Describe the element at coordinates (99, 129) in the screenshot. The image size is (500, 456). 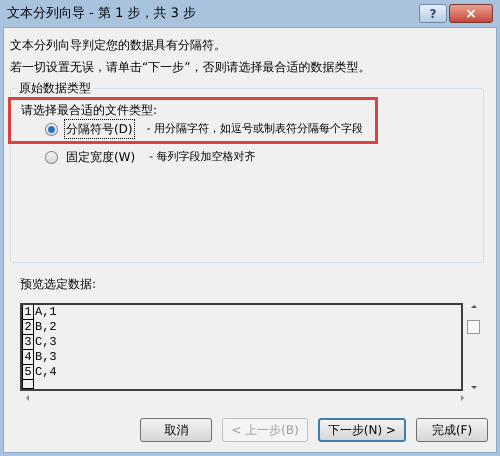
I see `option-label: 分隔符号(D)` at that location.